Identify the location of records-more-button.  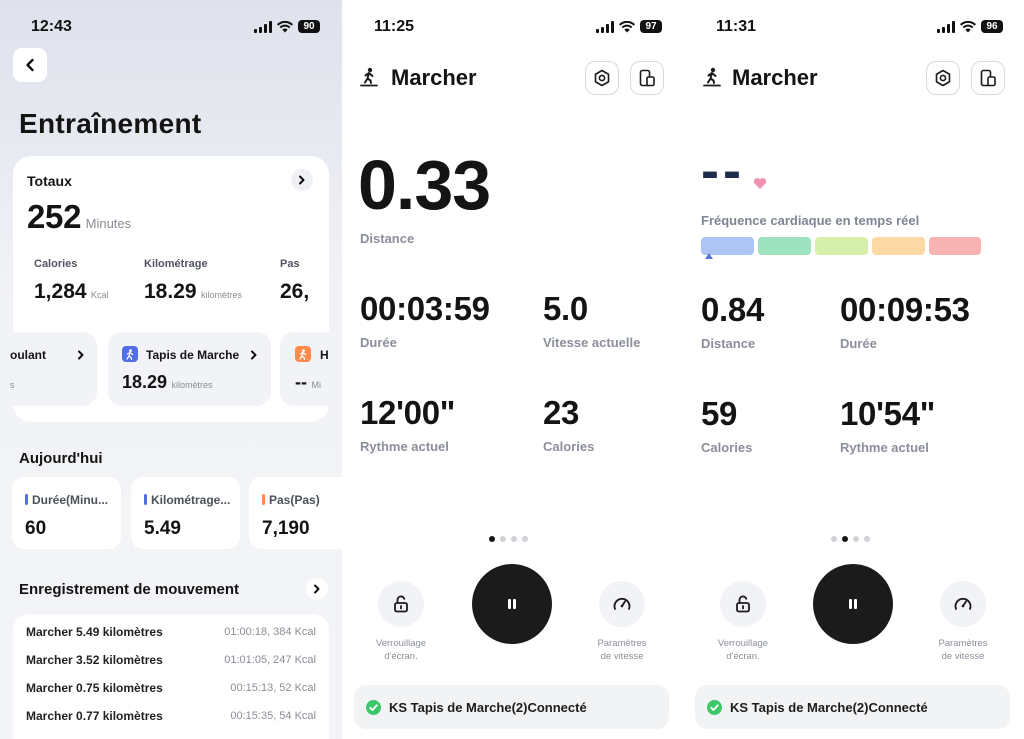
(317, 589).